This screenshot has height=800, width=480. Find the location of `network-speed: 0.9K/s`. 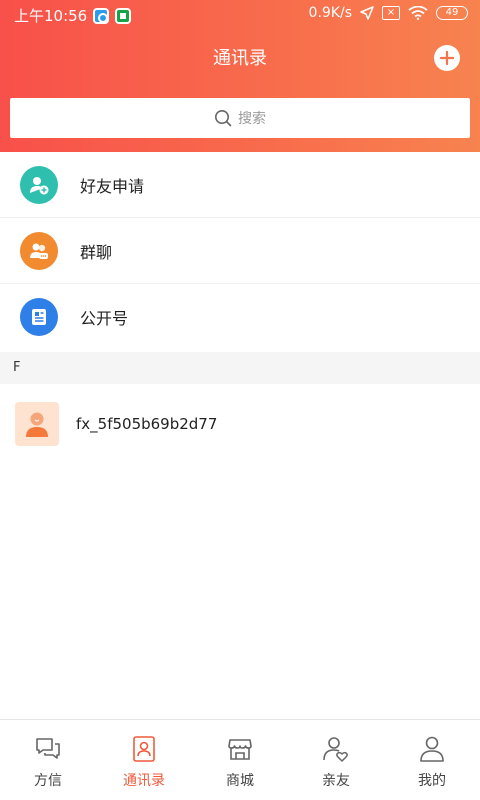

network-speed: 0.9K/s is located at coordinates (330, 13).